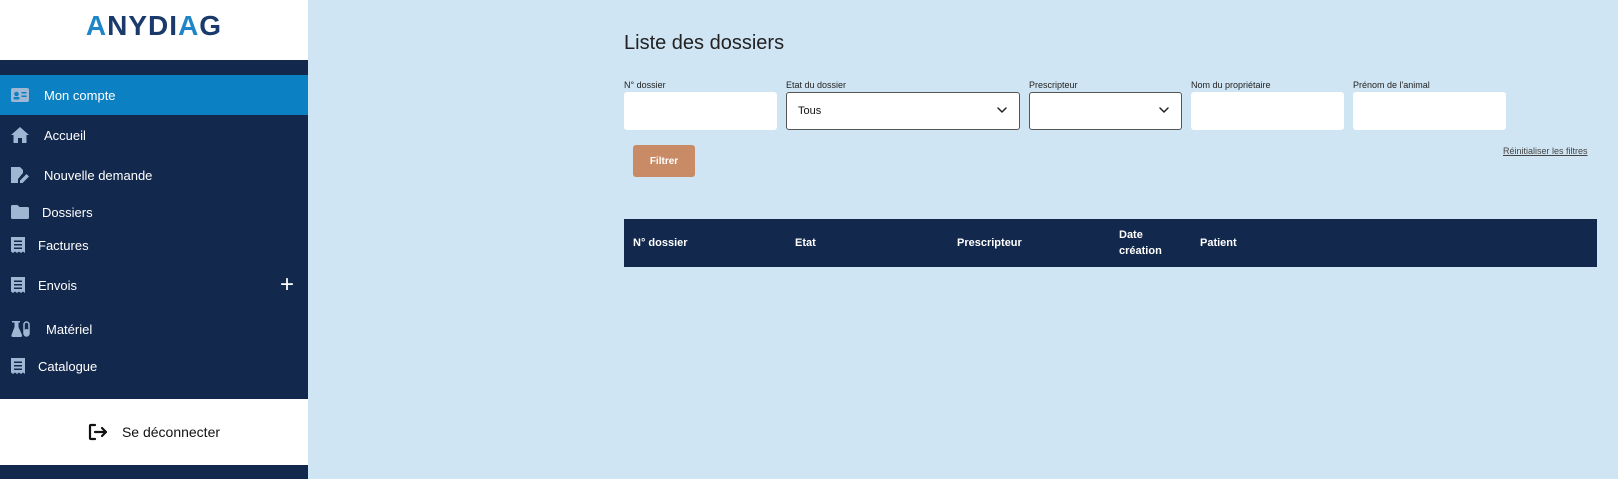 This screenshot has width=1618, height=479. I want to click on sidebar-item-envois: Envois +, so click(154, 285).